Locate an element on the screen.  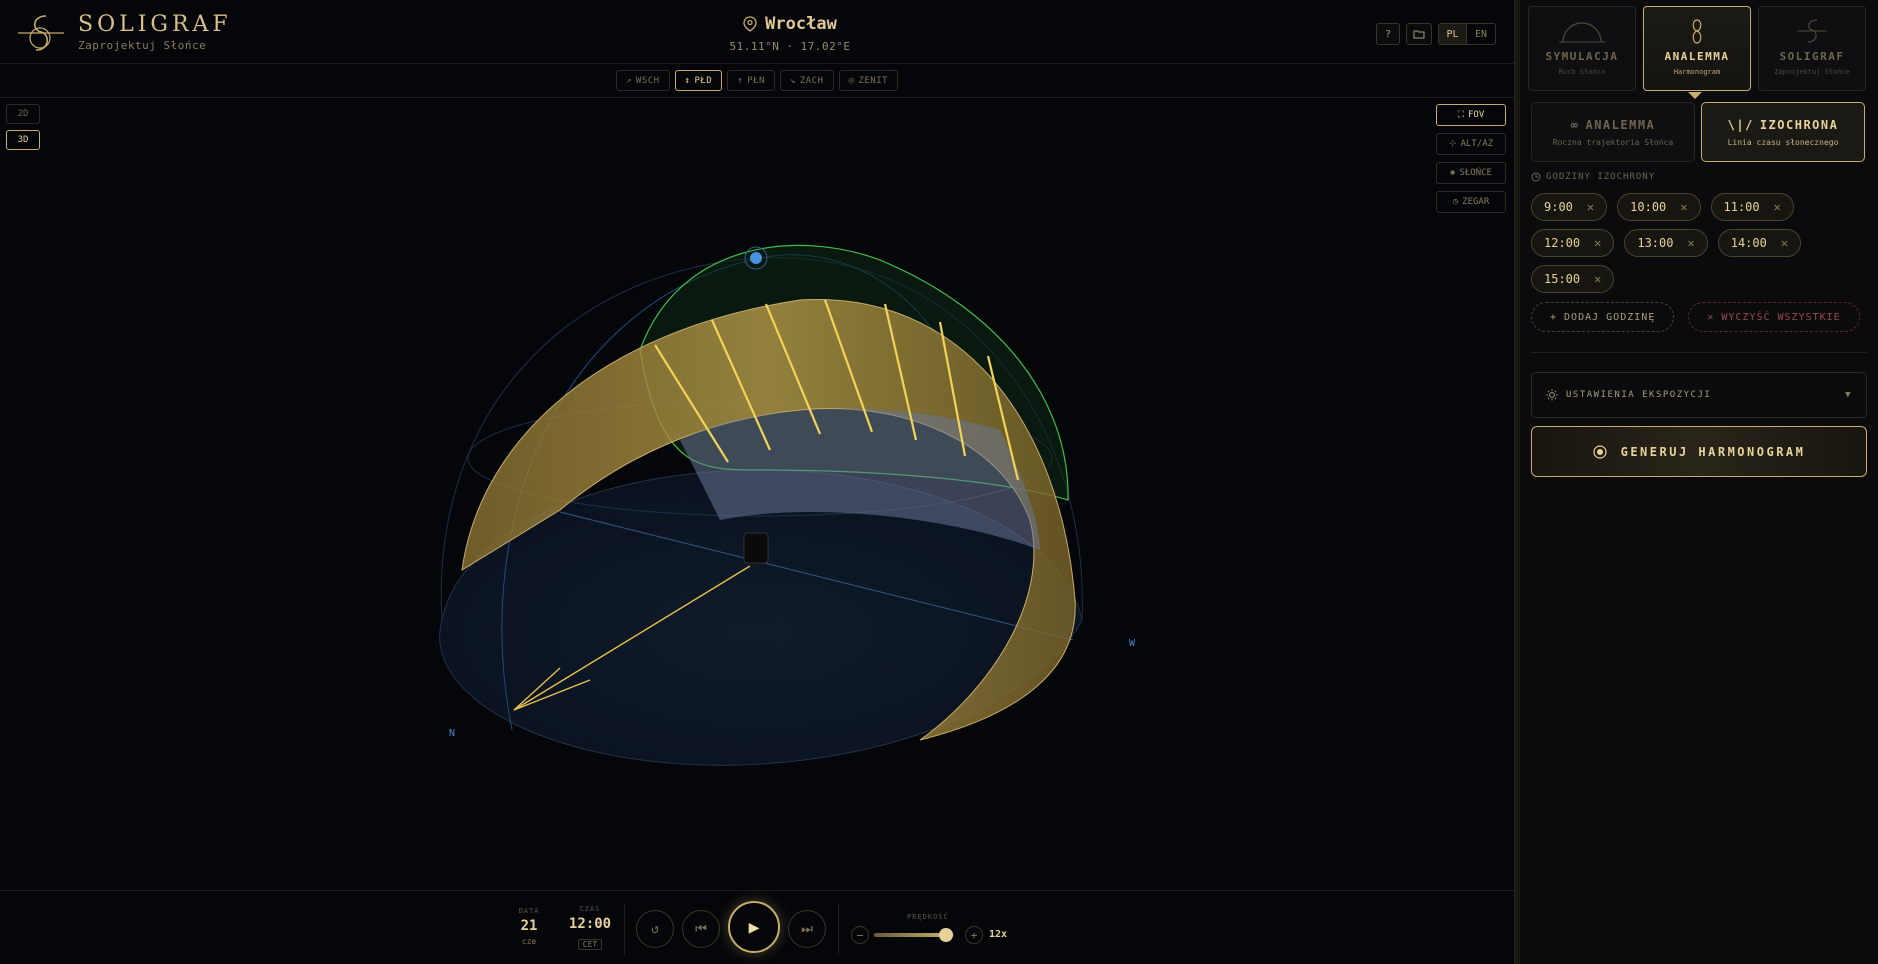
hour-chip: 9:00 ✕ is located at coordinates (1569, 207).